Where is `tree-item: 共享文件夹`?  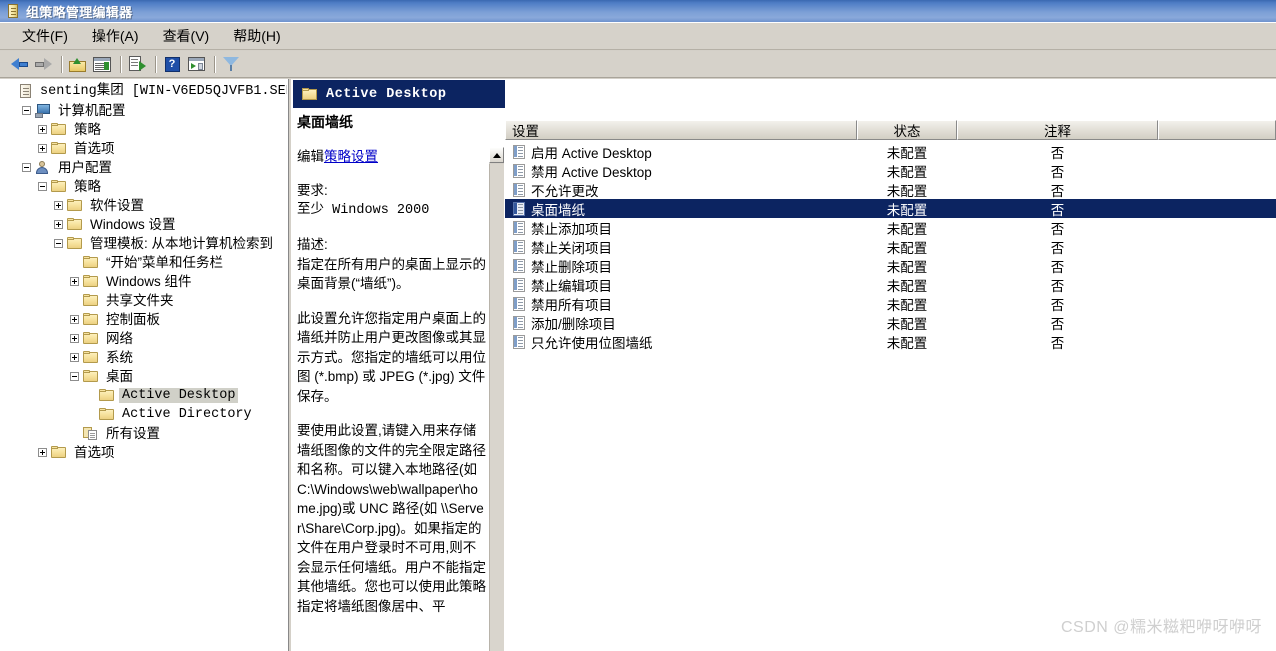
tree-item: 共享文件夹 is located at coordinates (143, 300).